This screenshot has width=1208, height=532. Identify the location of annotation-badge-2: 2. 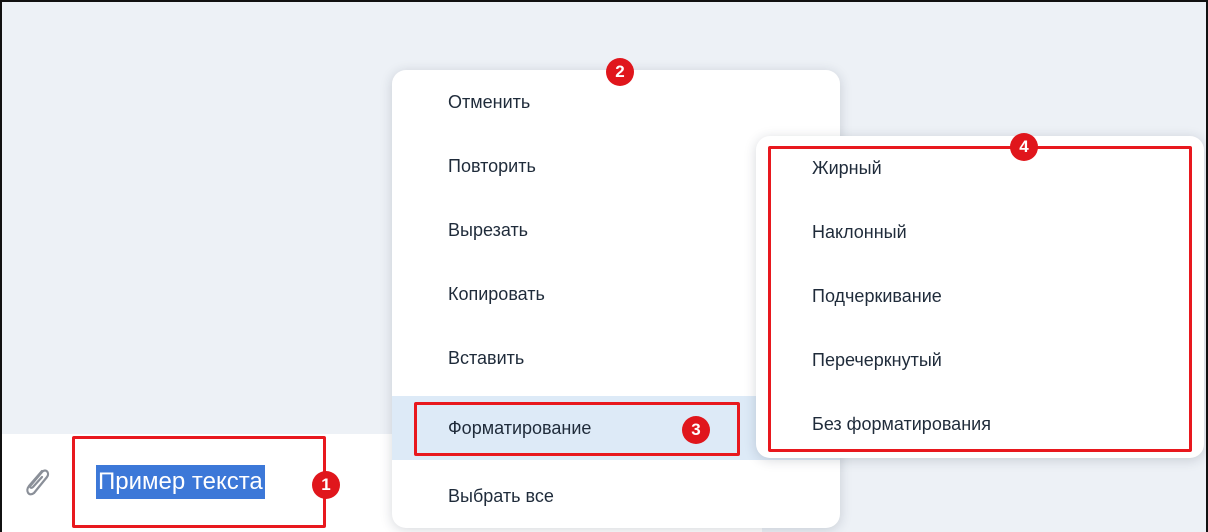
(620, 72).